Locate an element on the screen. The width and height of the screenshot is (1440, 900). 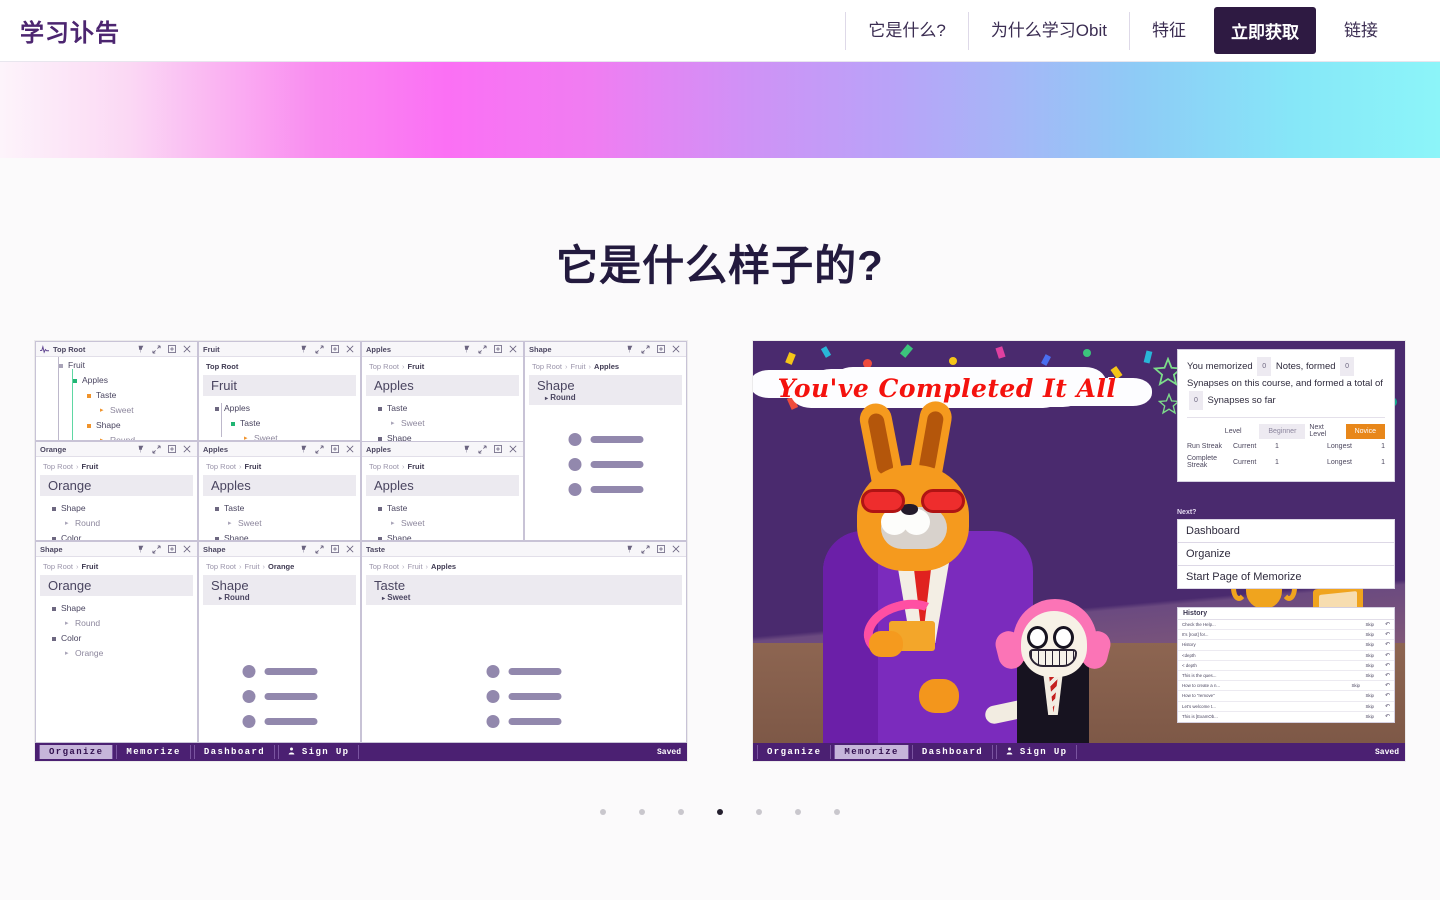
tree-row: ▸ Orange is located at coordinates (116, 653).